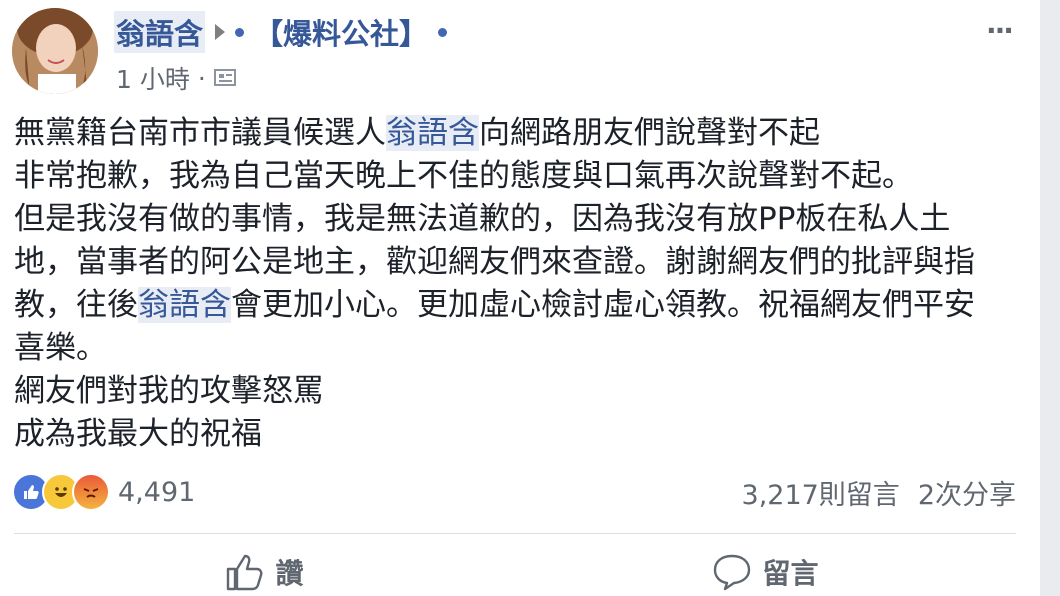  Describe the element at coordinates (732, 572) in the screenshot. I see `comment-icon` at that location.